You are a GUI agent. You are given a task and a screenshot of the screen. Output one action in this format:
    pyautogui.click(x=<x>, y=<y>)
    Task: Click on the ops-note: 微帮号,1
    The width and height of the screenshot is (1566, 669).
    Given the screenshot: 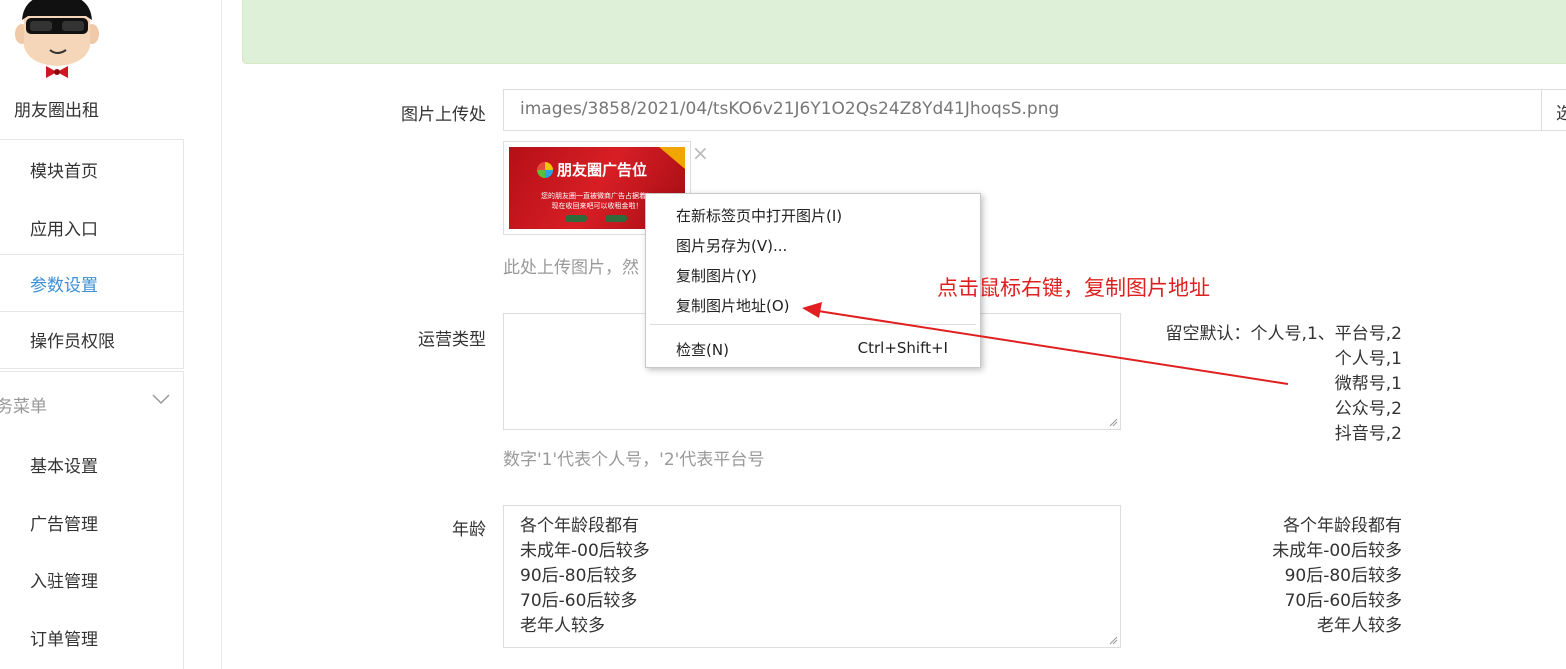 What is the action you would take?
    pyautogui.click(x=1368, y=384)
    